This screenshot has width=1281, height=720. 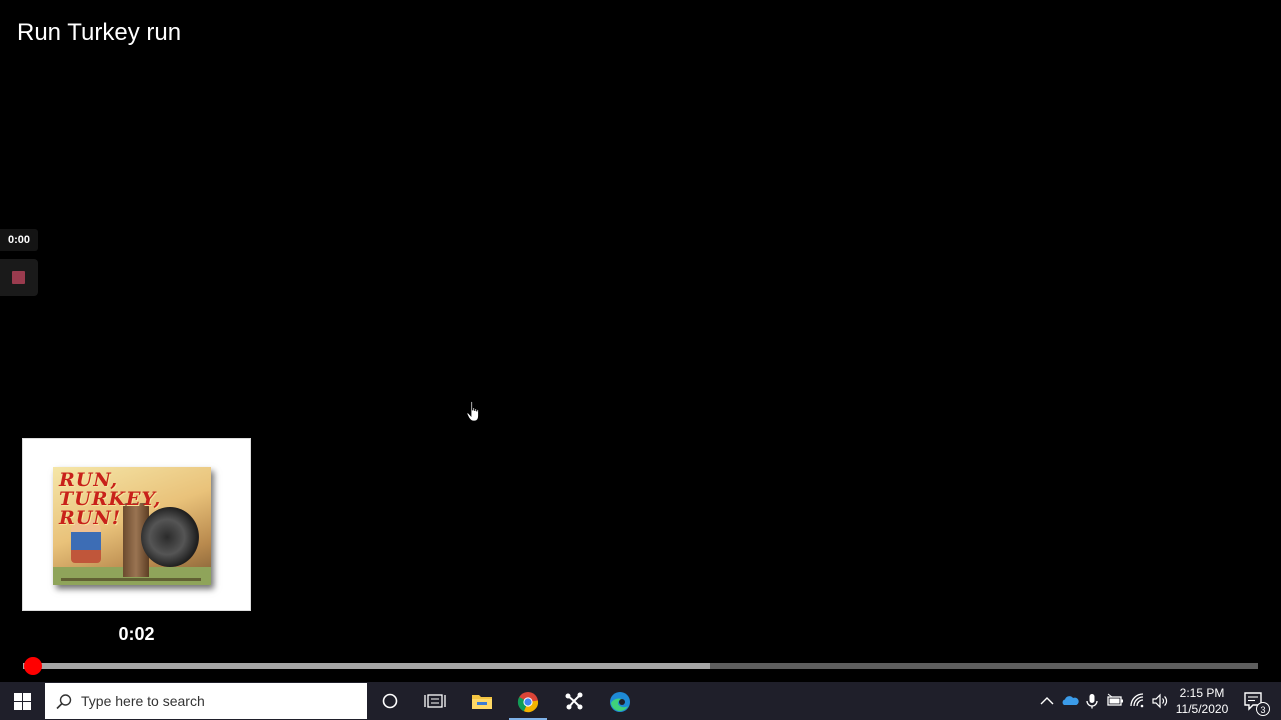 What do you see at coordinates (1138, 701) in the screenshot?
I see `wifi-icon` at bounding box center [1138, 701].